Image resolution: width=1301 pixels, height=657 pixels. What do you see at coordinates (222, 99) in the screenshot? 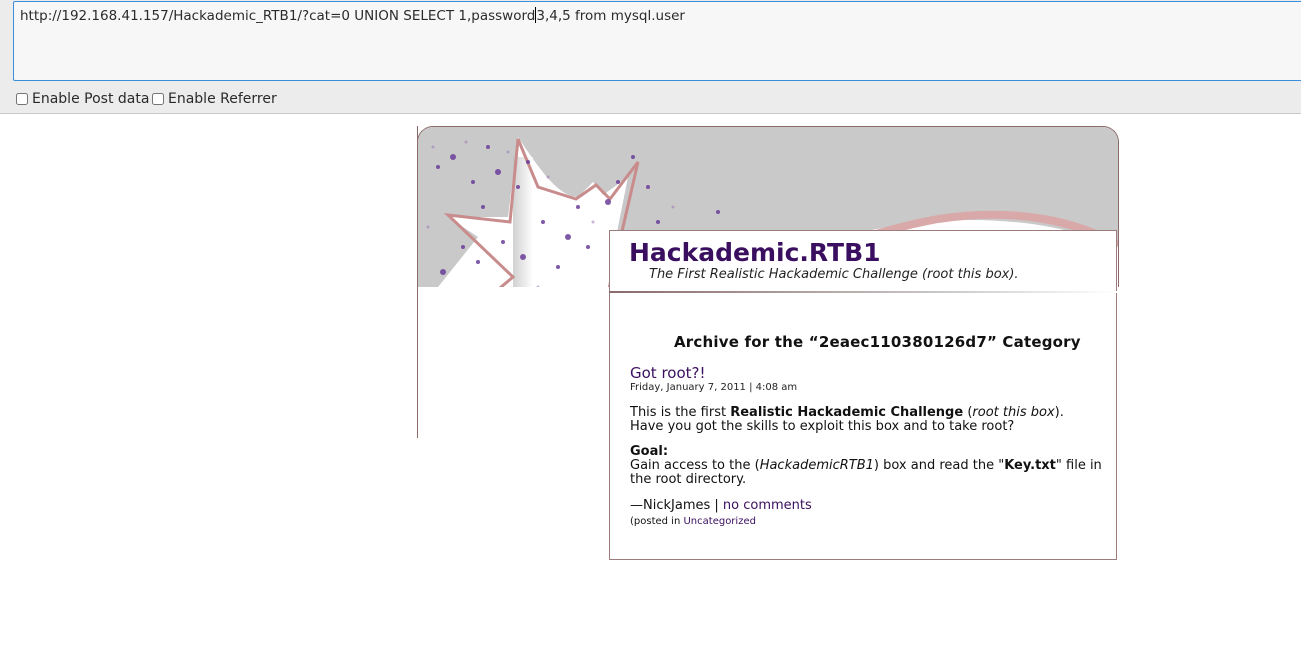
I see `enable-referrer-label: Enable Referrer` at bounding box center [222, 99].